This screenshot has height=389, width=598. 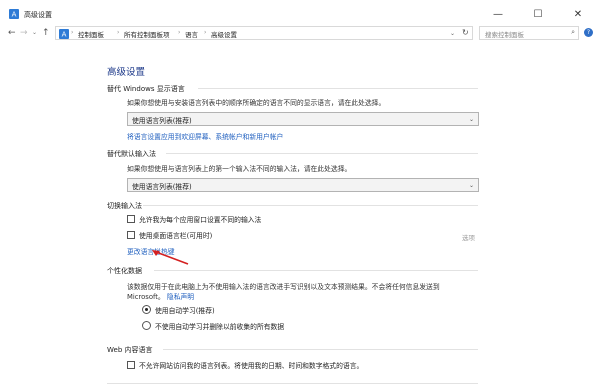 What do you see at coordinates (504, 35) in the screenshot?
I see `search-placeholder: 搜索控制面板` at bounding box center [504, 35].